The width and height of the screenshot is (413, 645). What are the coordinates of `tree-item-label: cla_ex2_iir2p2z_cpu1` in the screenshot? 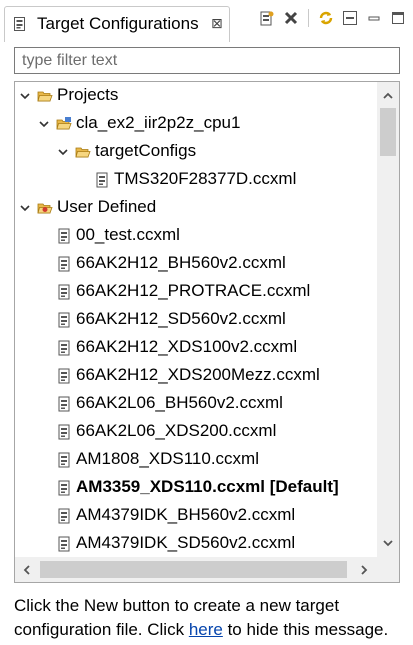 It's located at (158, 122).